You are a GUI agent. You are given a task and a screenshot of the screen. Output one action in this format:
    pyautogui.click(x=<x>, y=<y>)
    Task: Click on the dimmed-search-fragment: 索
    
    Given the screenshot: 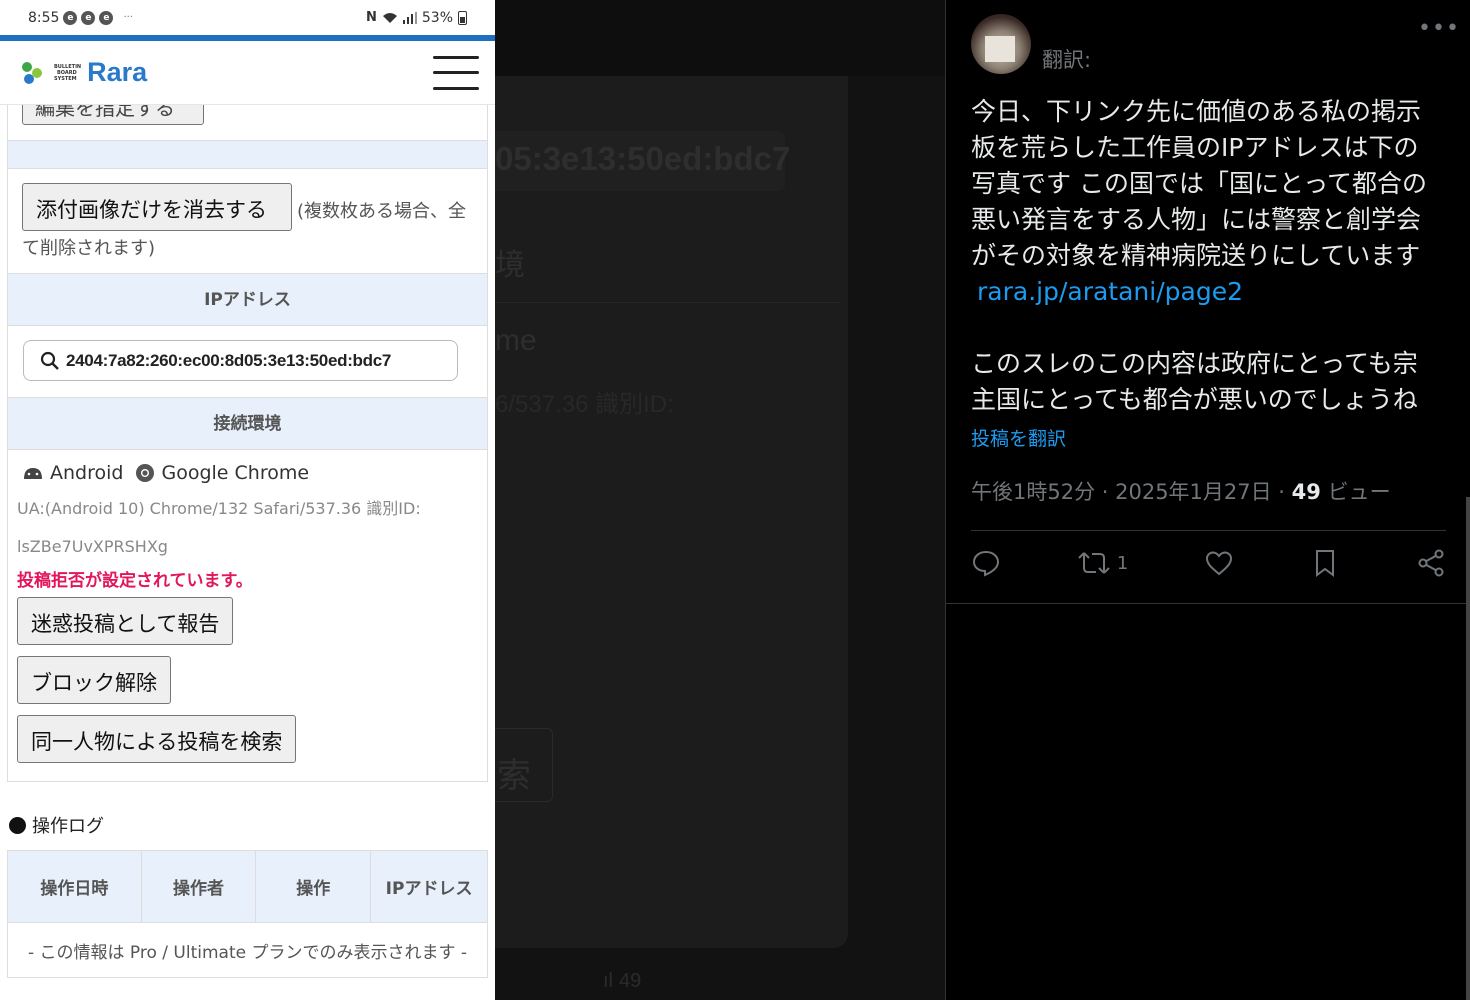 What is the action you would take?
    pyautogui.click(x=514, y=776)
    